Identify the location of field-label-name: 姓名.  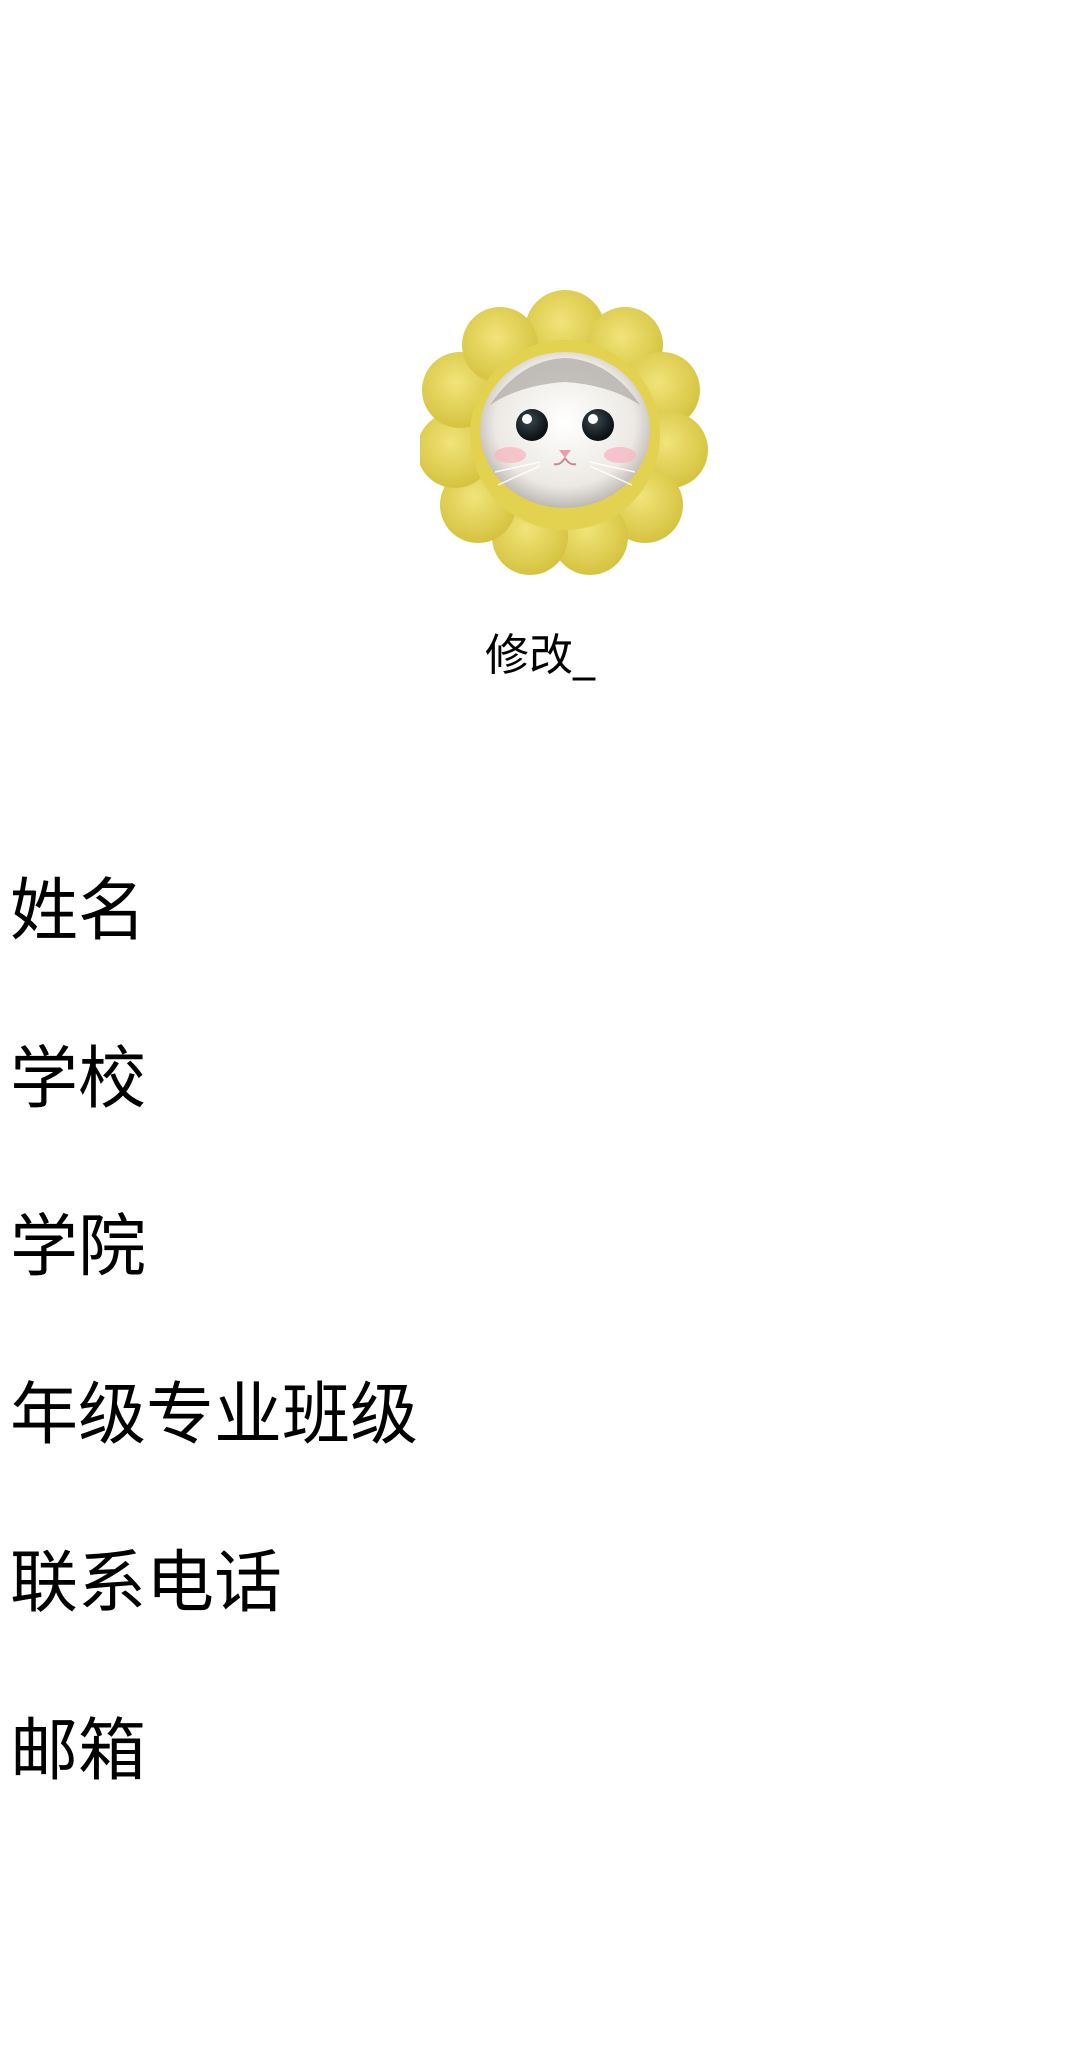
(78, 911).